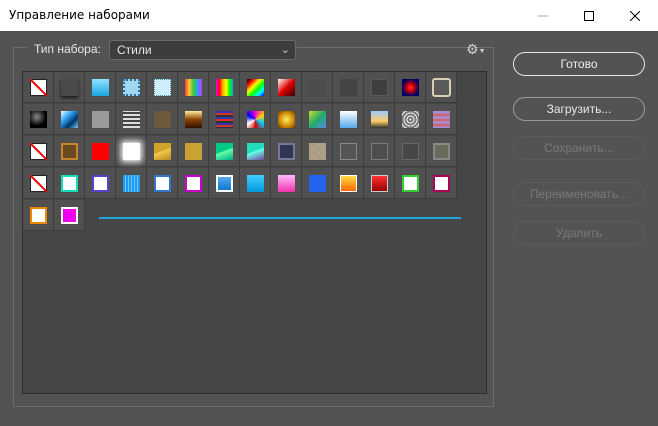  I want to click on style-preset-red, so click(100, 151).